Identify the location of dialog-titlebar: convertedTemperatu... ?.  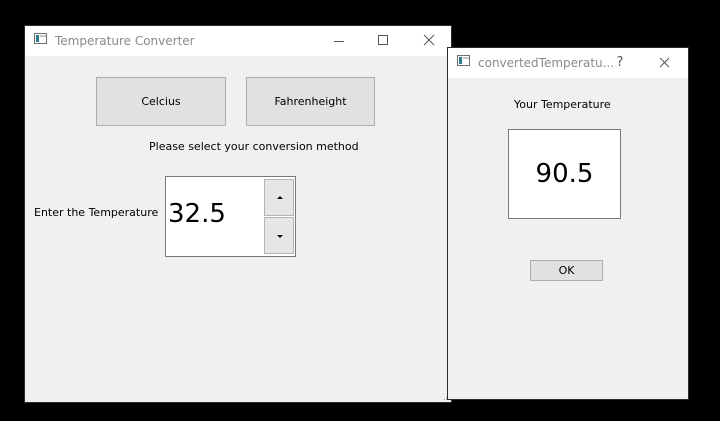
(568, 63).